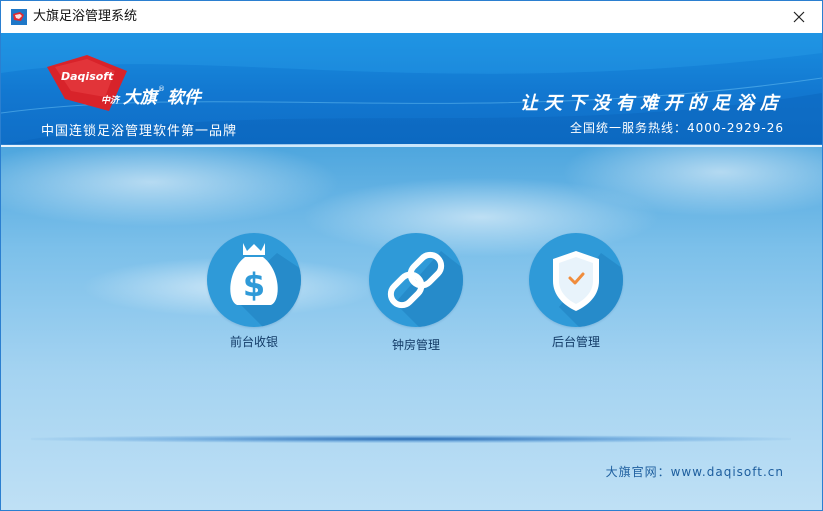  I want to click on module-room-clock-management: 钟房管理, so click(415, 293).